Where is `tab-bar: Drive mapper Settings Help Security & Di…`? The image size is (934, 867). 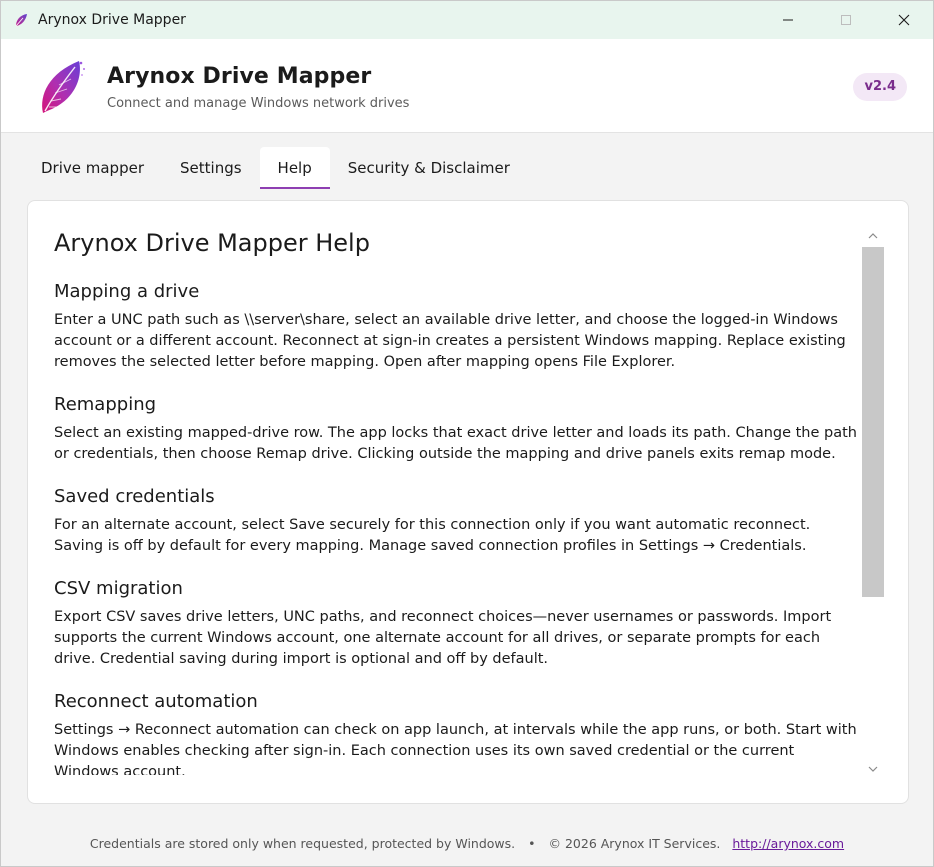
tab-bar: Drive mapper Settings Help Security & Di… is located at coordinates (275, 168).